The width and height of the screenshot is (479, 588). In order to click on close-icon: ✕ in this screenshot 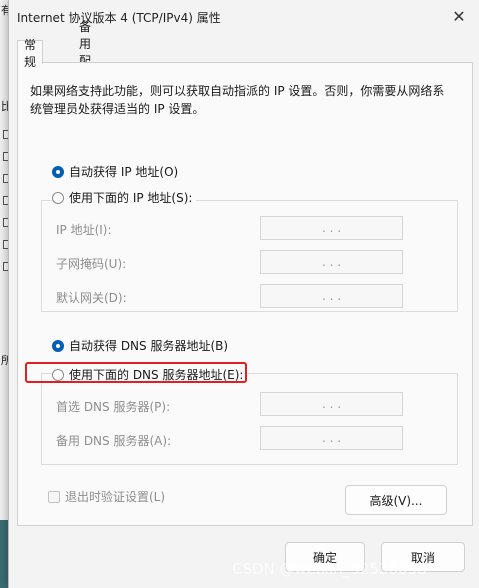, I will do `click(459, 16)`.